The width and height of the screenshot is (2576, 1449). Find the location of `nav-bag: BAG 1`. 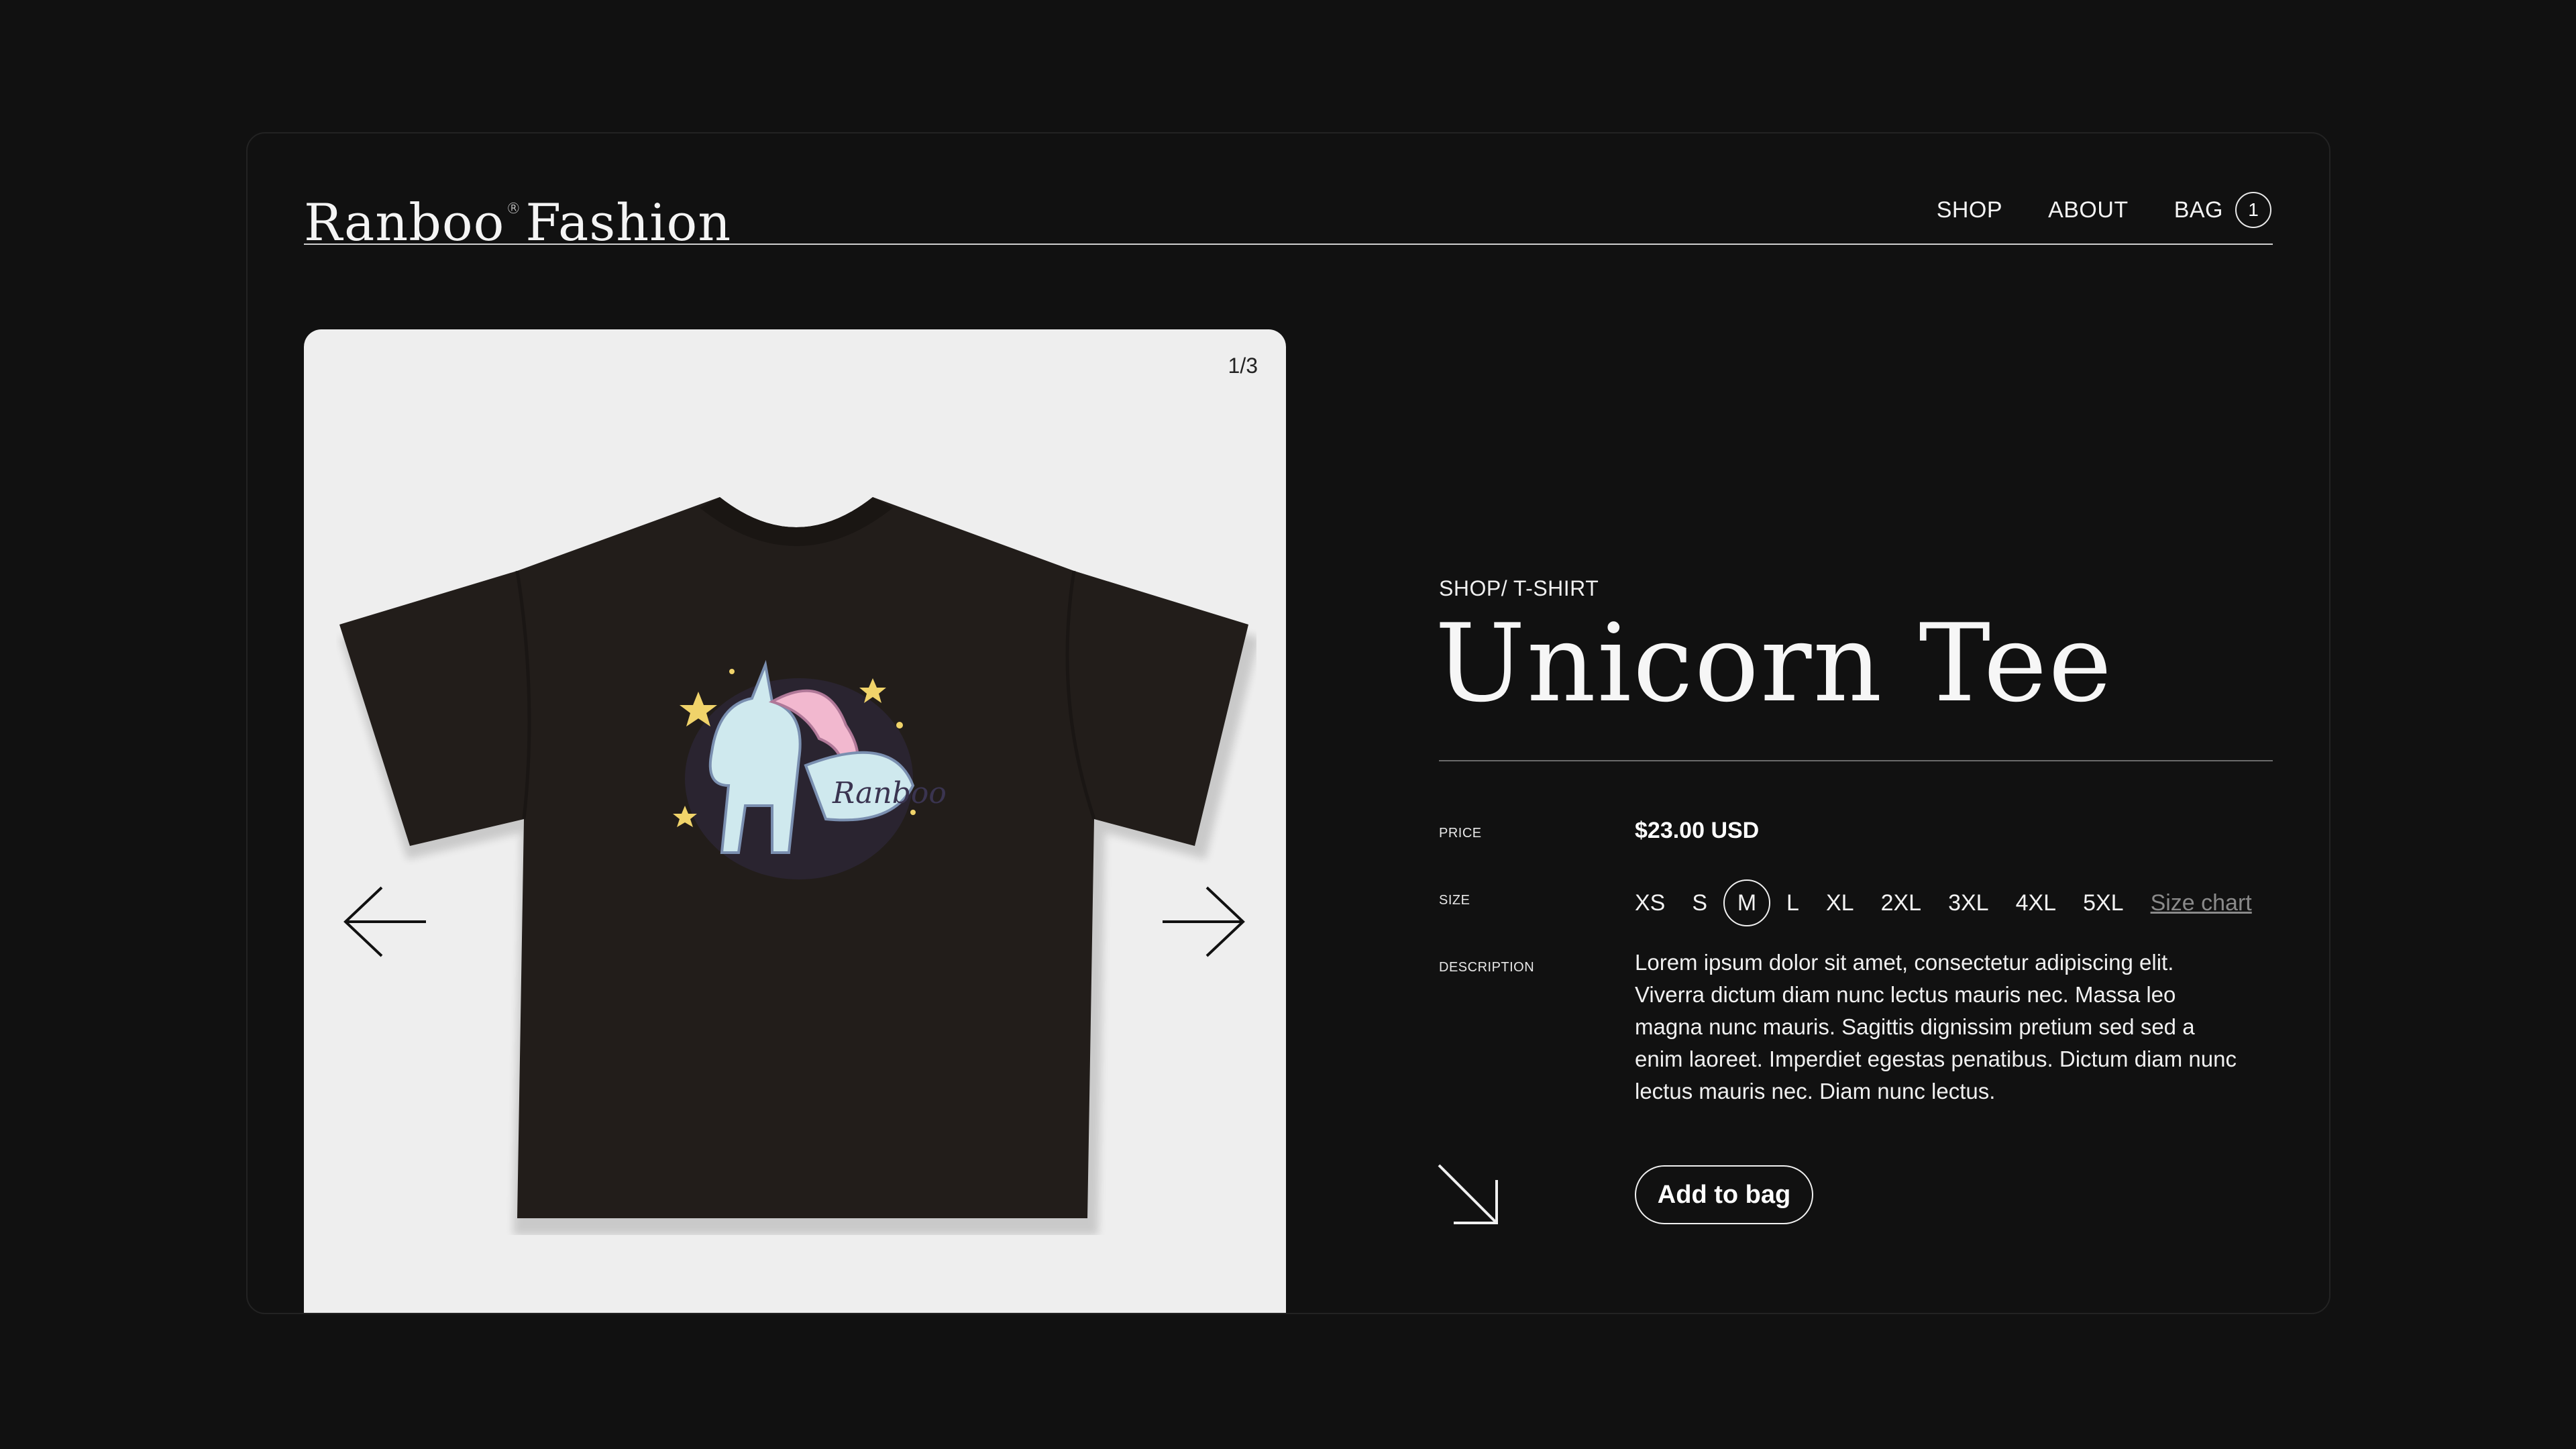

nav-bag: BAG 1 is located at coordinates (2222, 210).